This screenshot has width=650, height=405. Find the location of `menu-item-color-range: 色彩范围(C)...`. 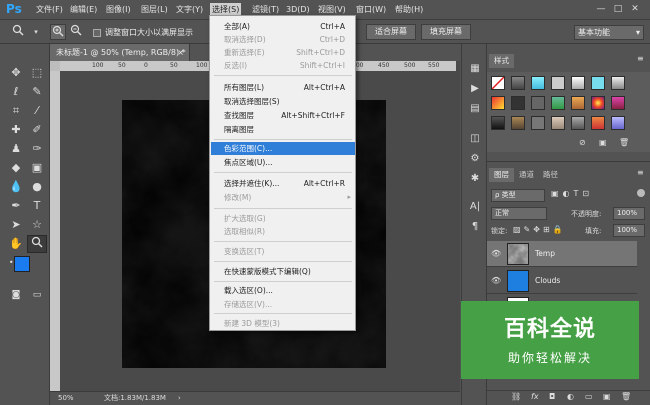

menu-item-color-range: 色彩范围(C)... is located at coordinates (283, 148).